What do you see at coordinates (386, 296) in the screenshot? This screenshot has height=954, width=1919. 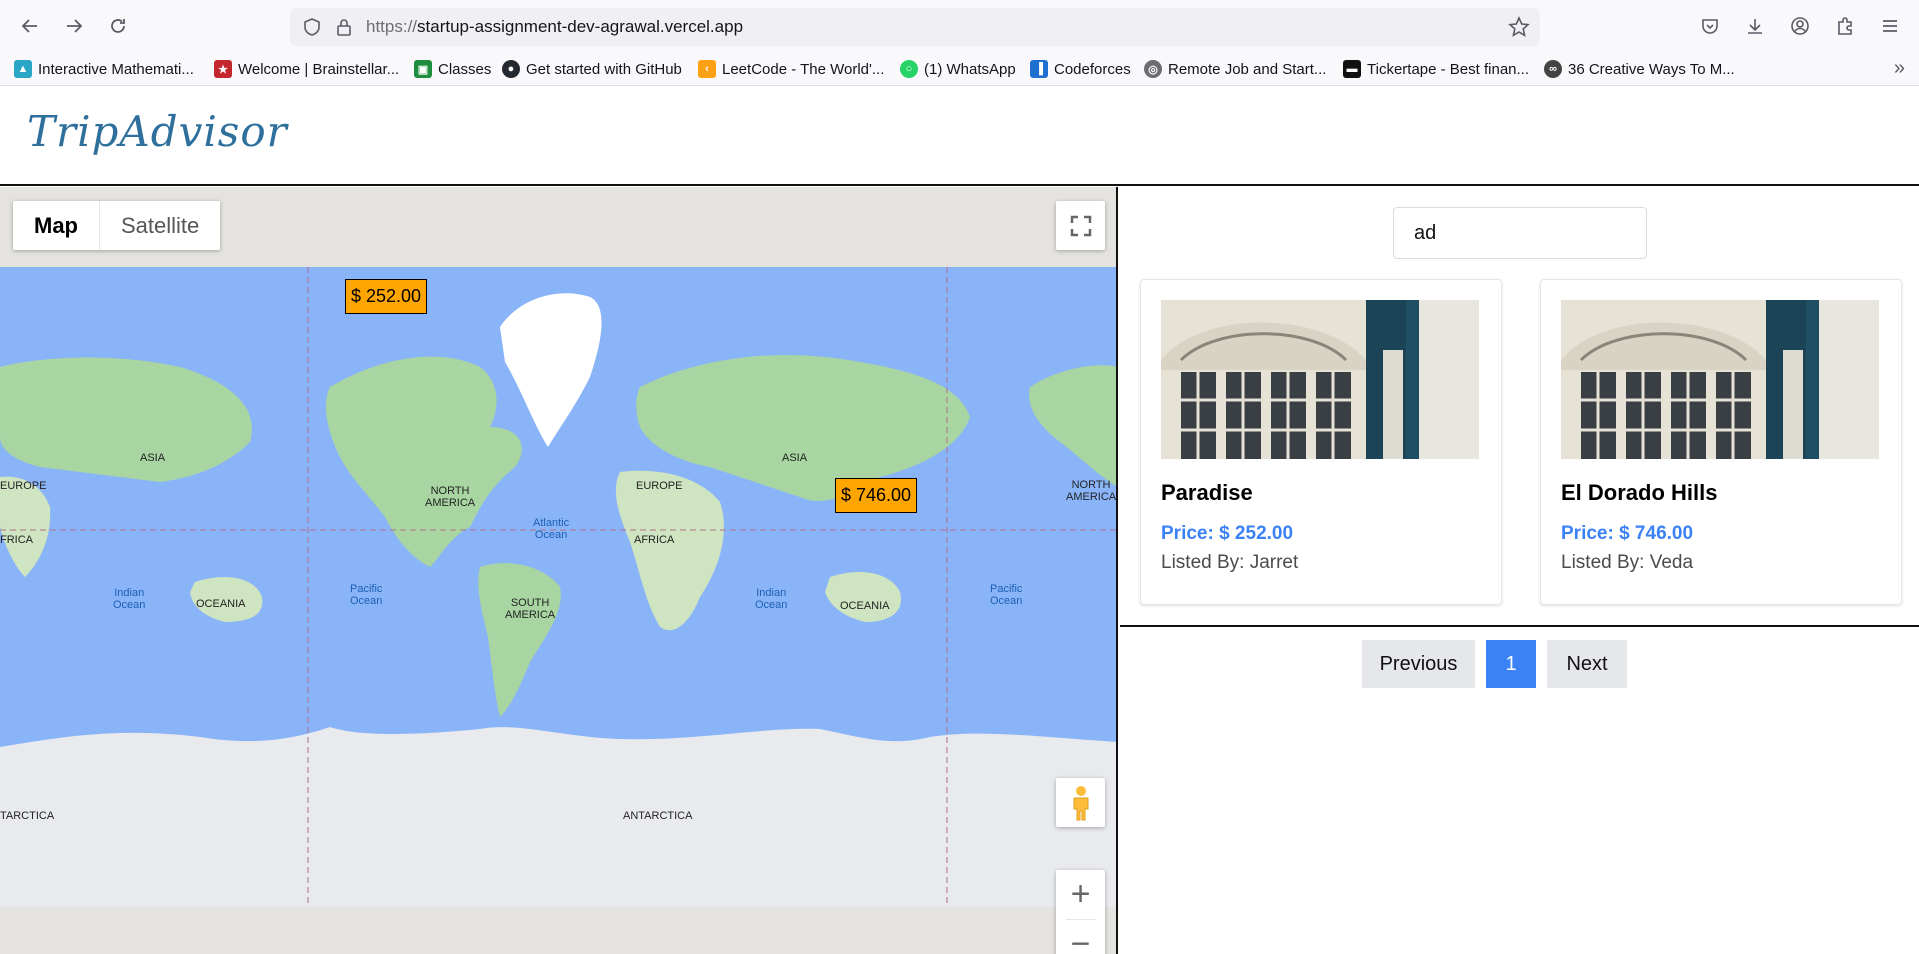 I see `price-marker: $ 252.00` at bounding box center [386, 296].